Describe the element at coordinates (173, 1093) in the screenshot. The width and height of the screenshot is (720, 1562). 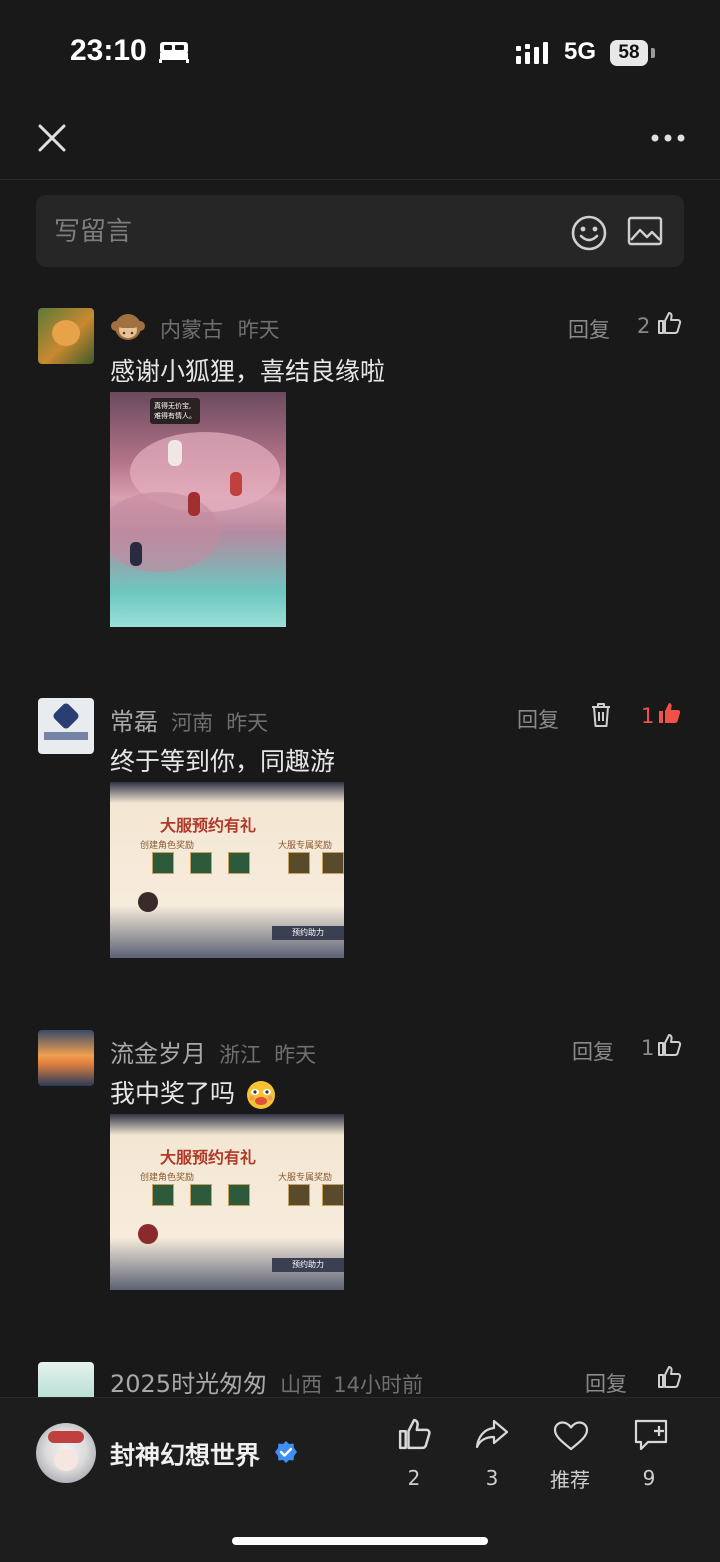
I see `comment-text: 我中奖了吗` at that location.